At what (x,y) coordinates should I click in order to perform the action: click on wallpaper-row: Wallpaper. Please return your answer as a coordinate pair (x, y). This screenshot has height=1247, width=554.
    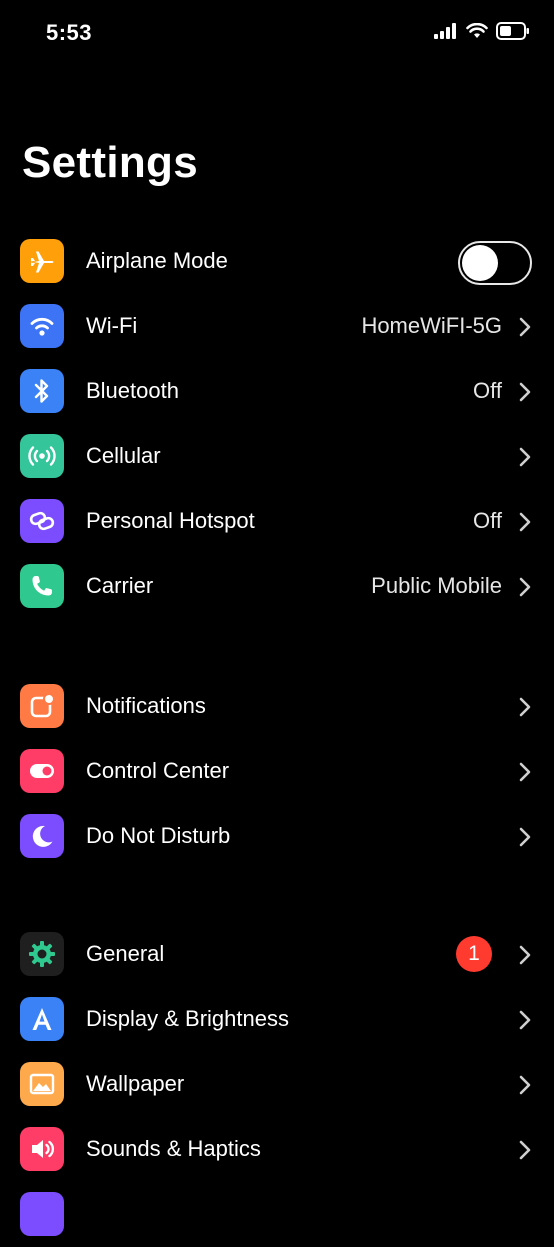
    Looking at the image, I should click on (277, 1084).